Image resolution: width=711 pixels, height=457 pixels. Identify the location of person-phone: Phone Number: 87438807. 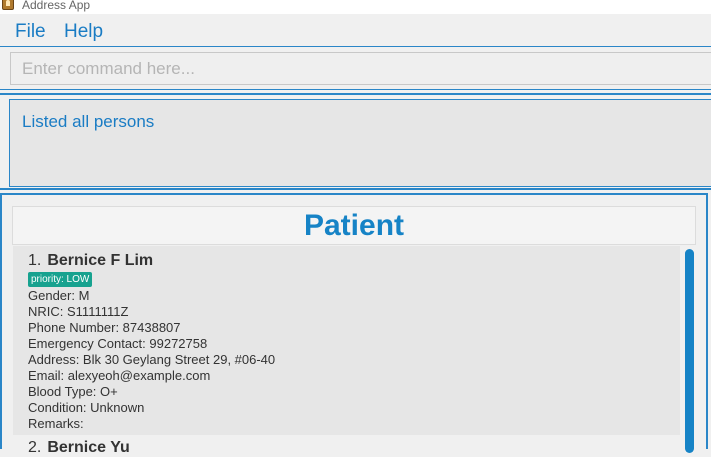
(104, 327).